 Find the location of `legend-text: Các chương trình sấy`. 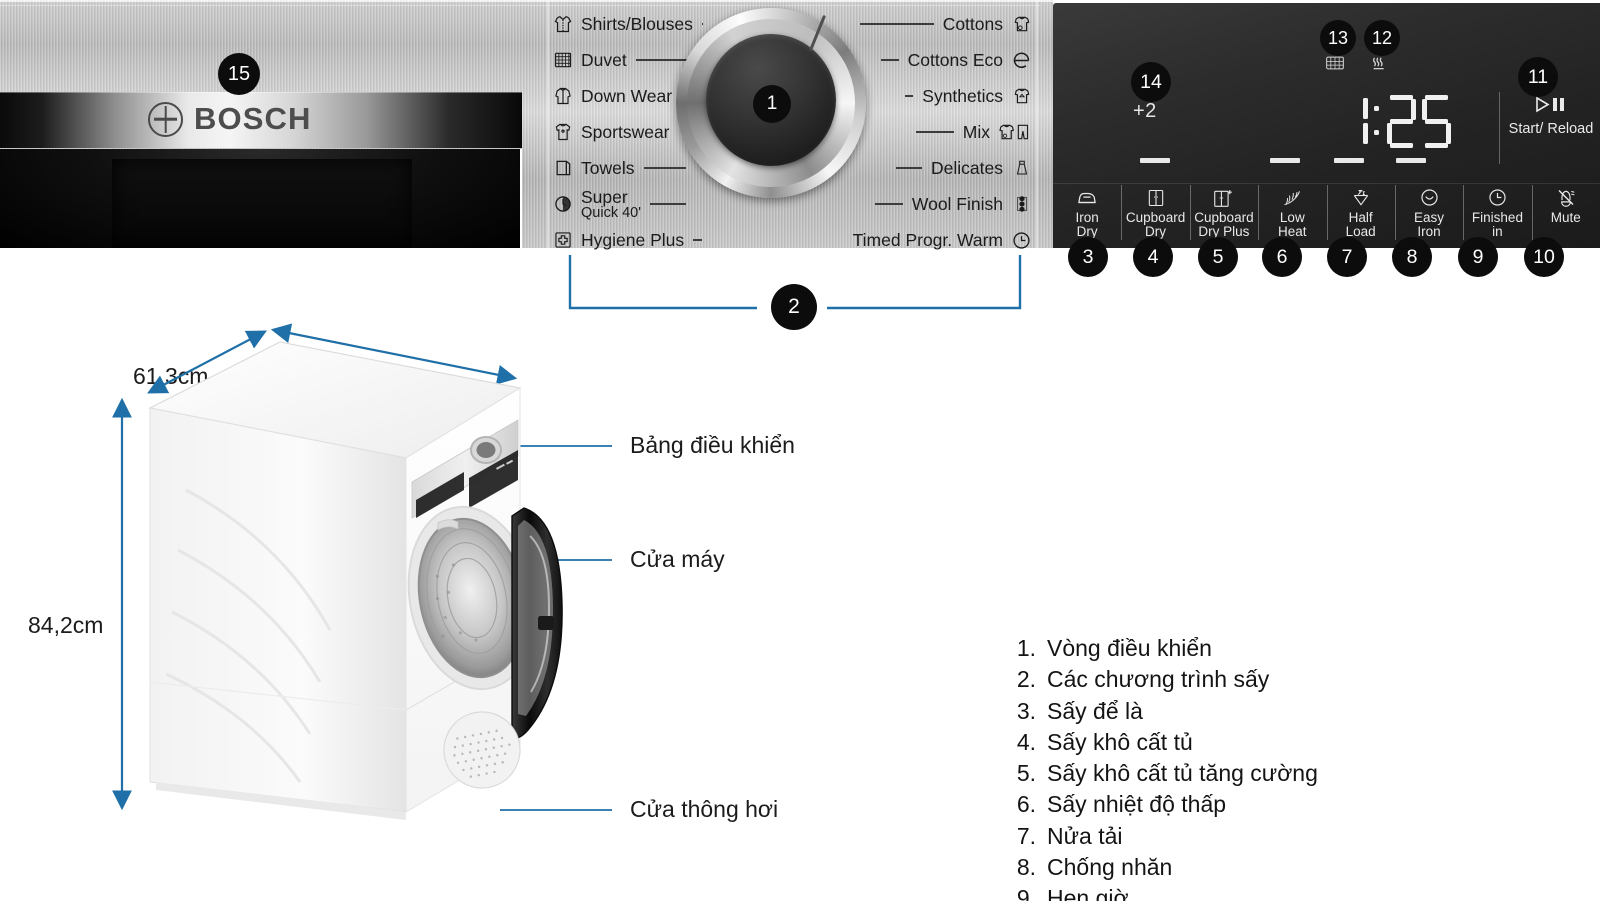

legend-text: Các chương trình sấy is located at coordinates (1158, 679).